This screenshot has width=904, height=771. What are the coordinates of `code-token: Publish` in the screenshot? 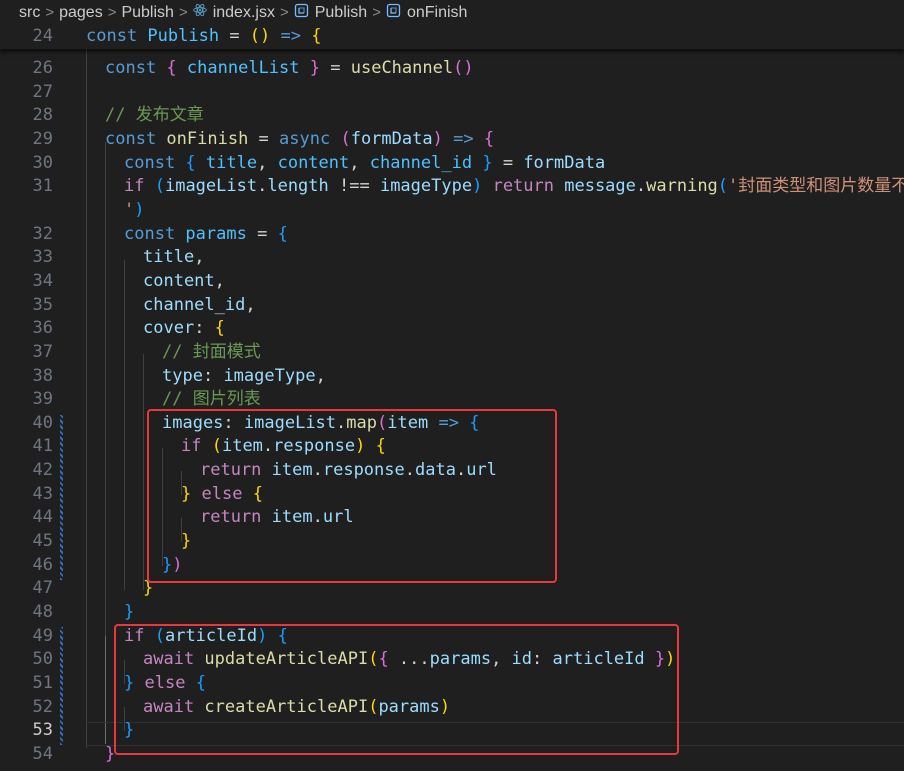 It's located at (183, 36).